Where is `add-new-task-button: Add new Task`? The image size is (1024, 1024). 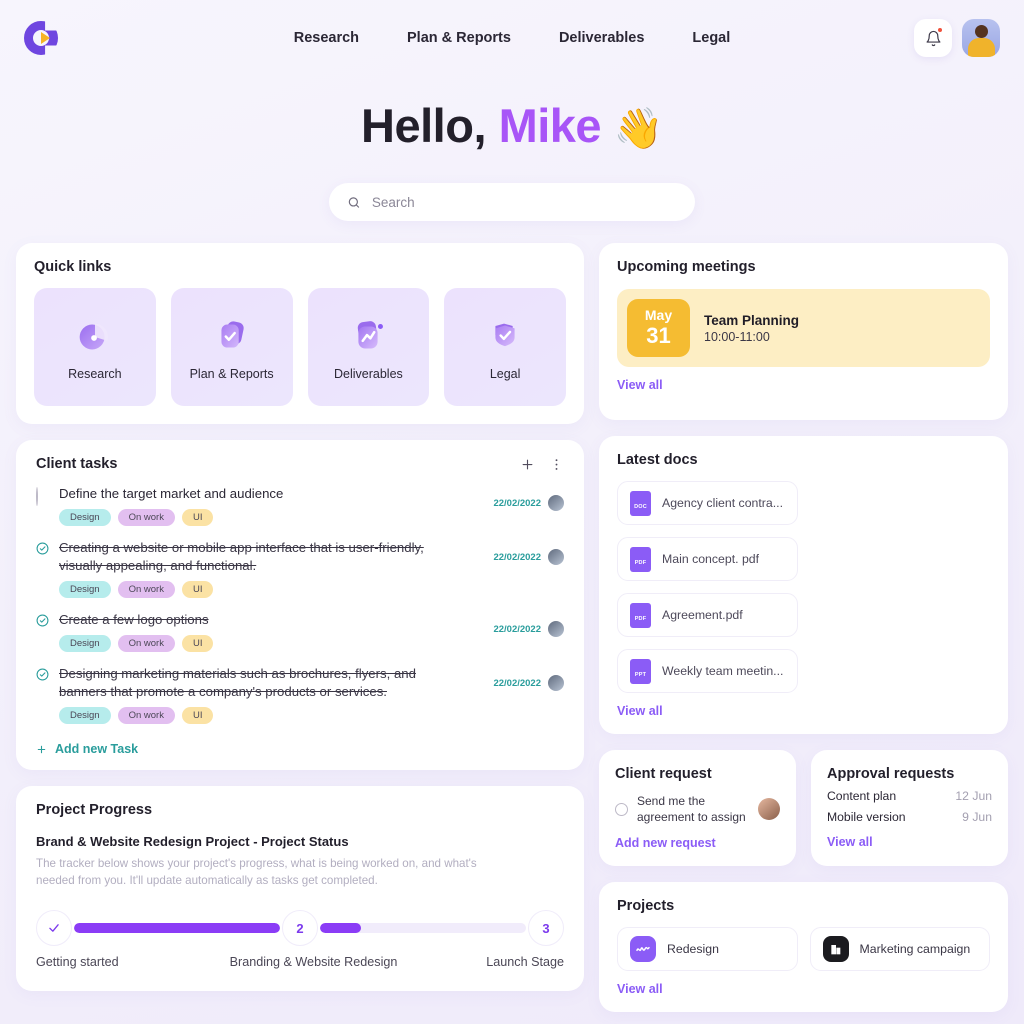
add-new-task-button: Add new Task is located at coordinates (300, 749).